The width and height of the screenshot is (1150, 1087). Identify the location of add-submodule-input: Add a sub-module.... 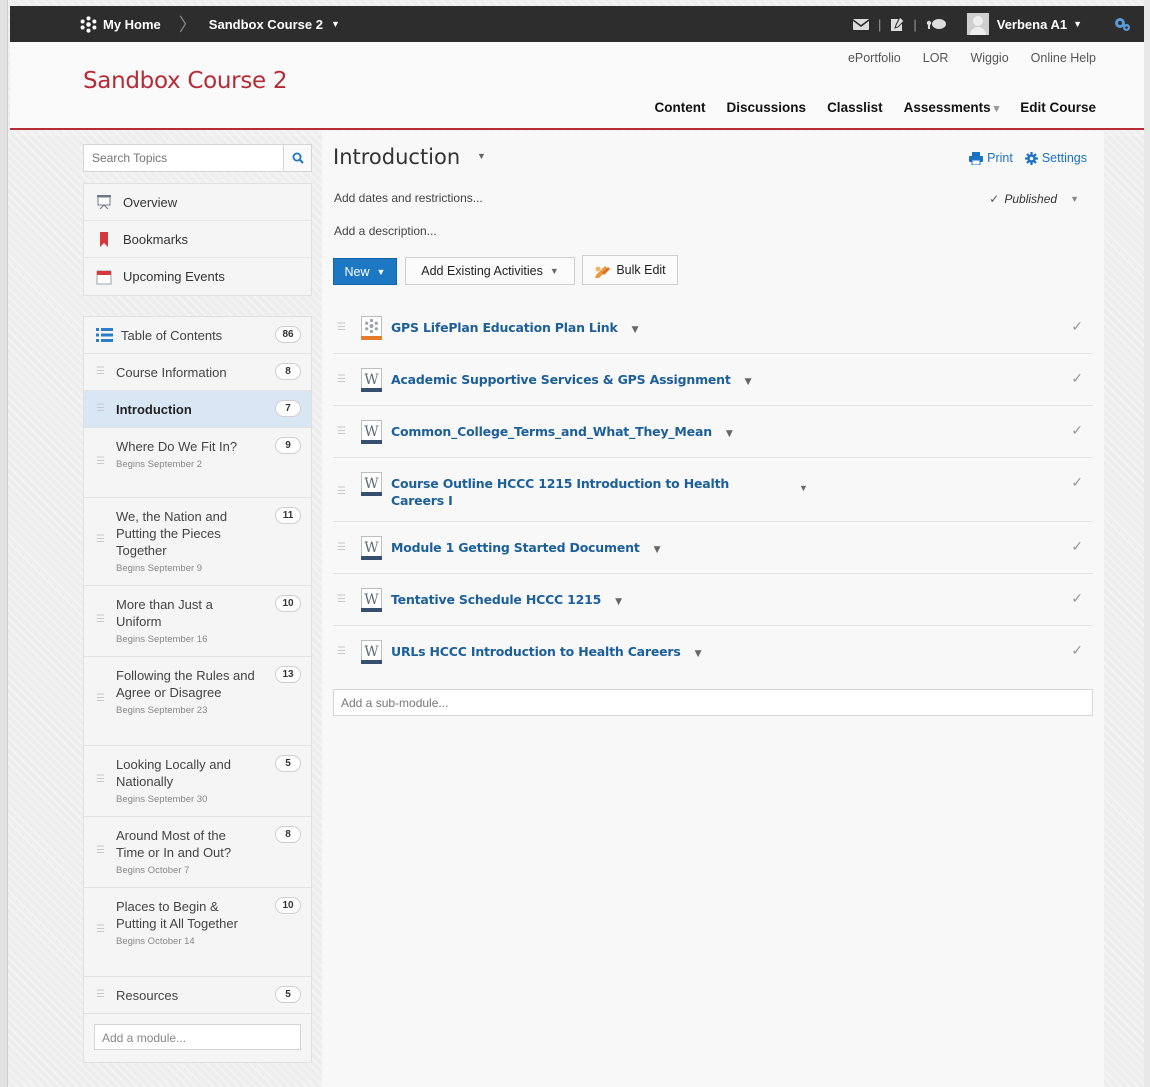
(713, 702).